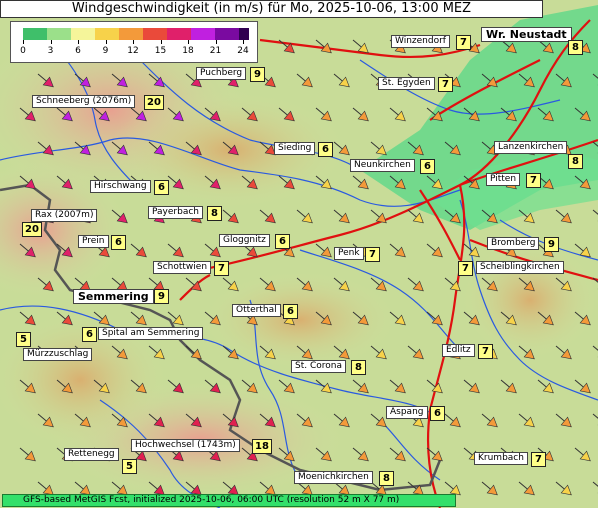 The image size is (598, 508). Describe the element at coordinates (257, 74) in the screenshot. I see `wind-speed-badge-puchberg: 9` at that location.